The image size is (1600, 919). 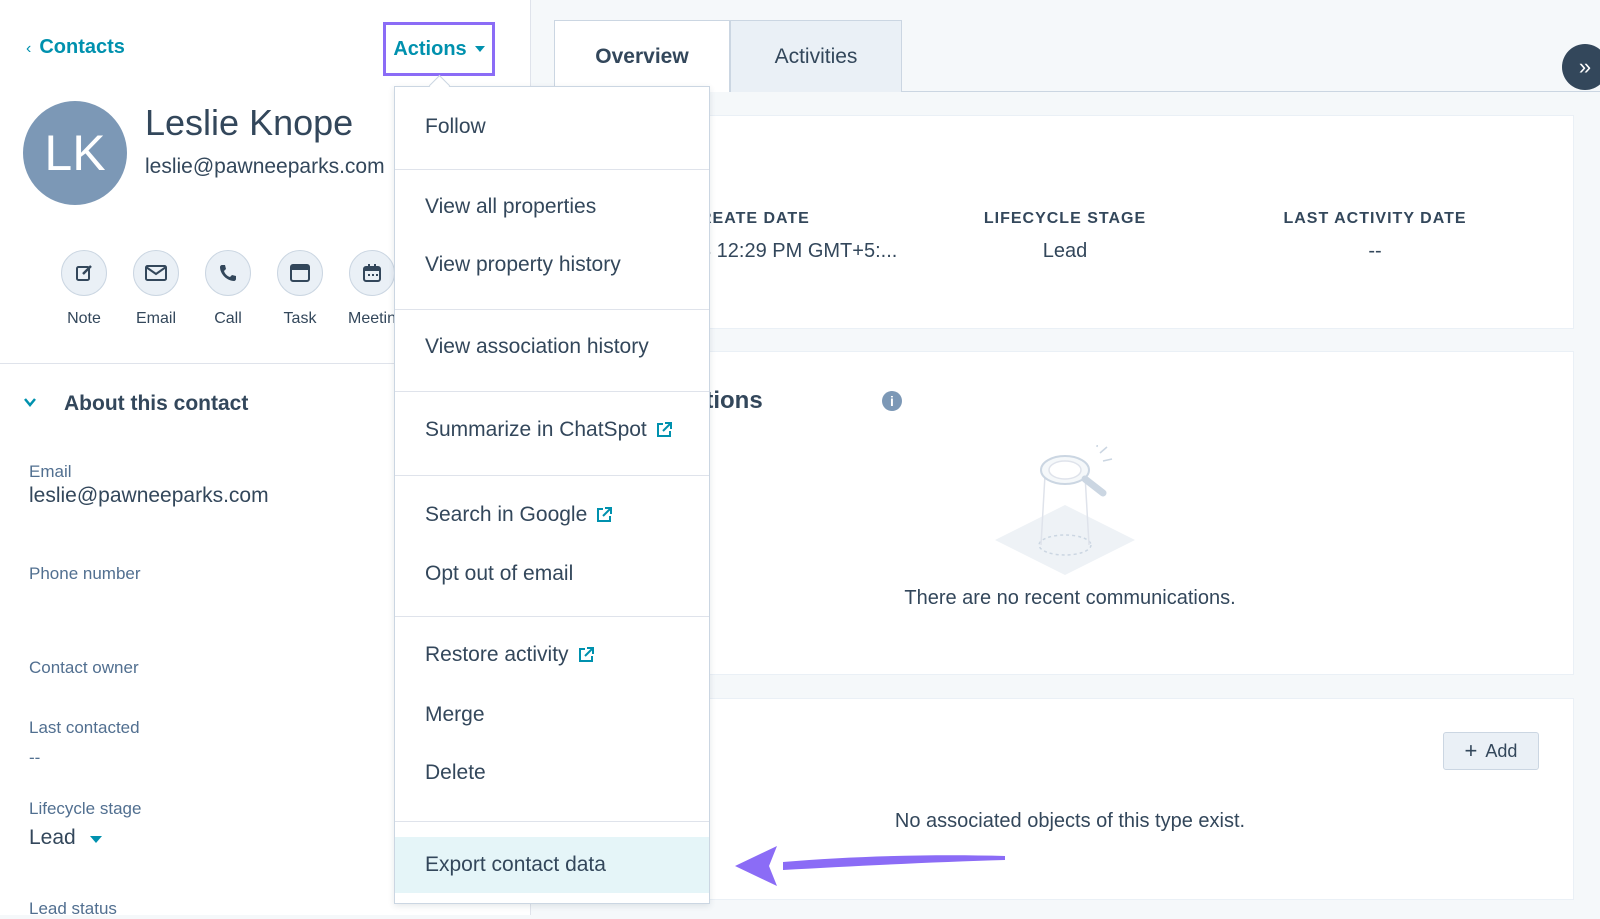 I want to click on actions-label: Actions, so click(x=430, y=48).